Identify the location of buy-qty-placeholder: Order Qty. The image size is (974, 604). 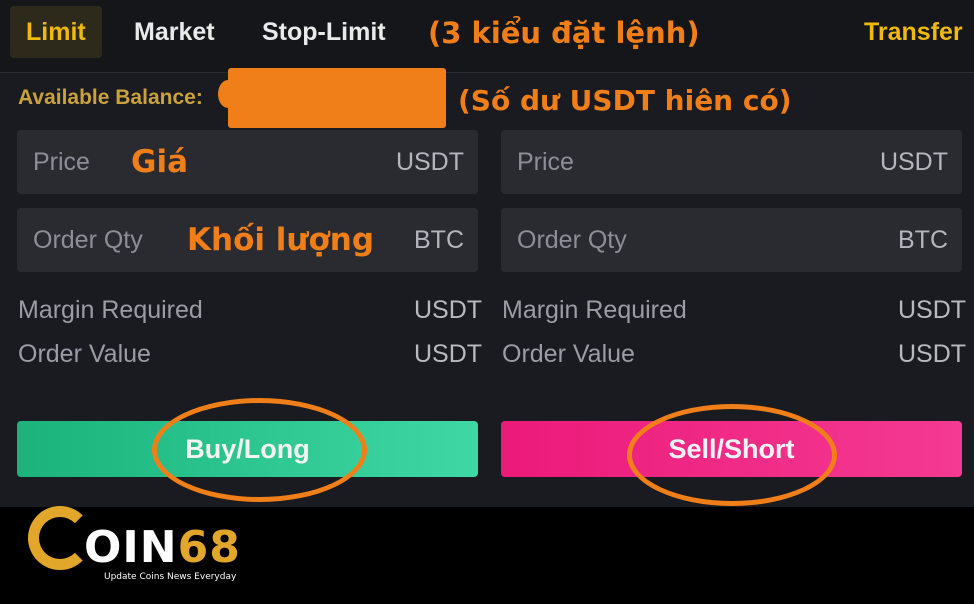
(88, 240).